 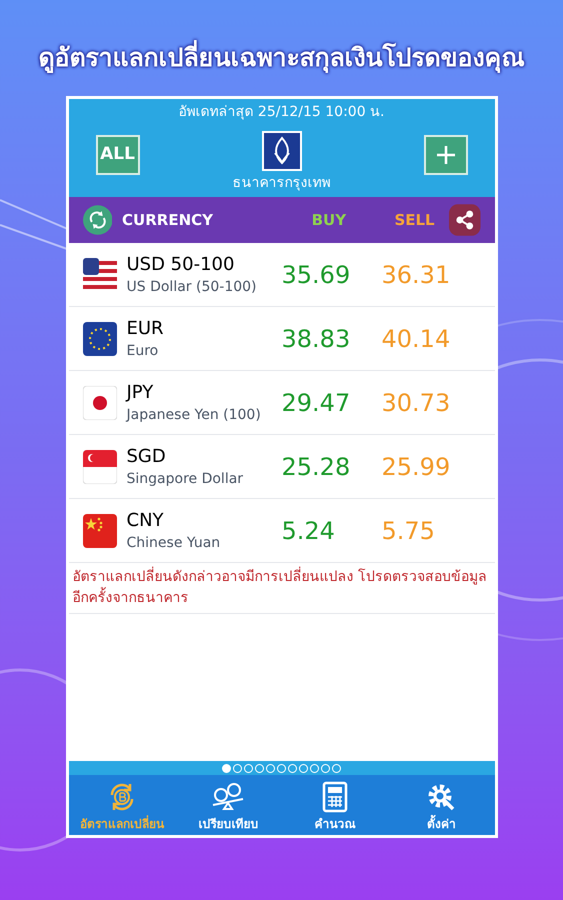 What do you see at coordinates (417, 403) in the screenshot?
I see `sell-rate: 30.73` at bounding box center [417, 403].